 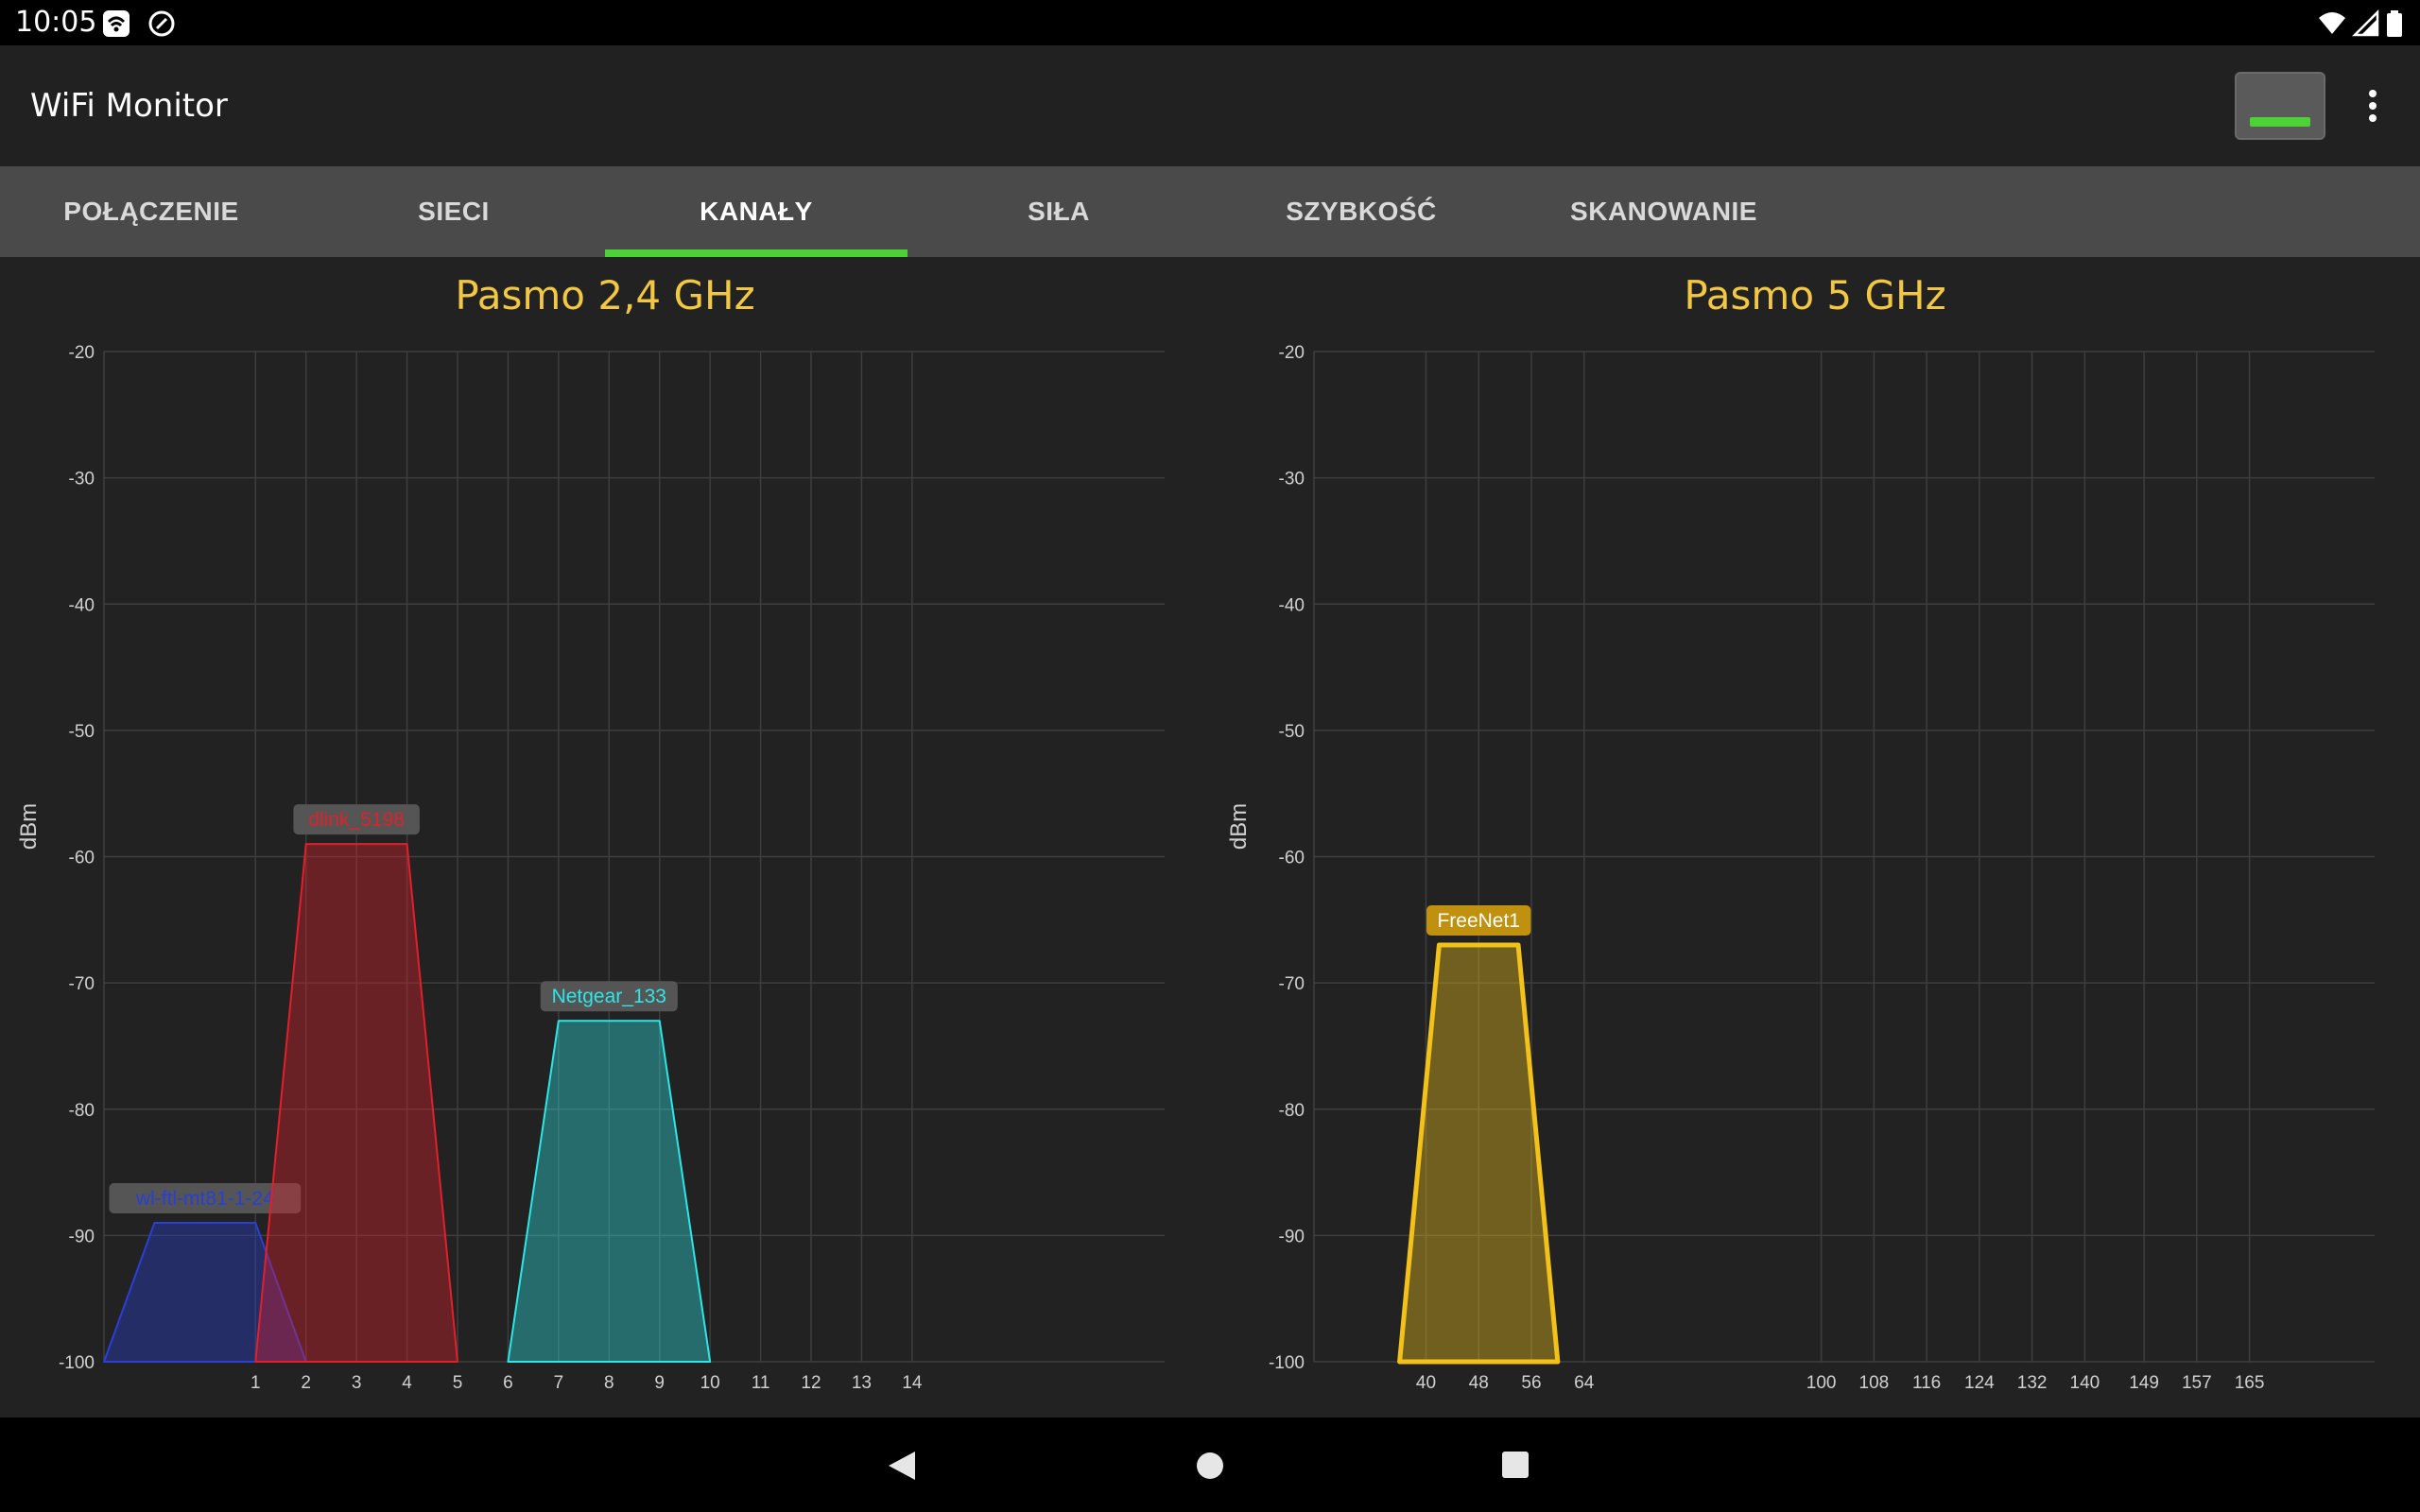 What do you see at coordinates (902, 1466) in the screenshot?
I see `back-icon` at bounding box center [902, 1466].